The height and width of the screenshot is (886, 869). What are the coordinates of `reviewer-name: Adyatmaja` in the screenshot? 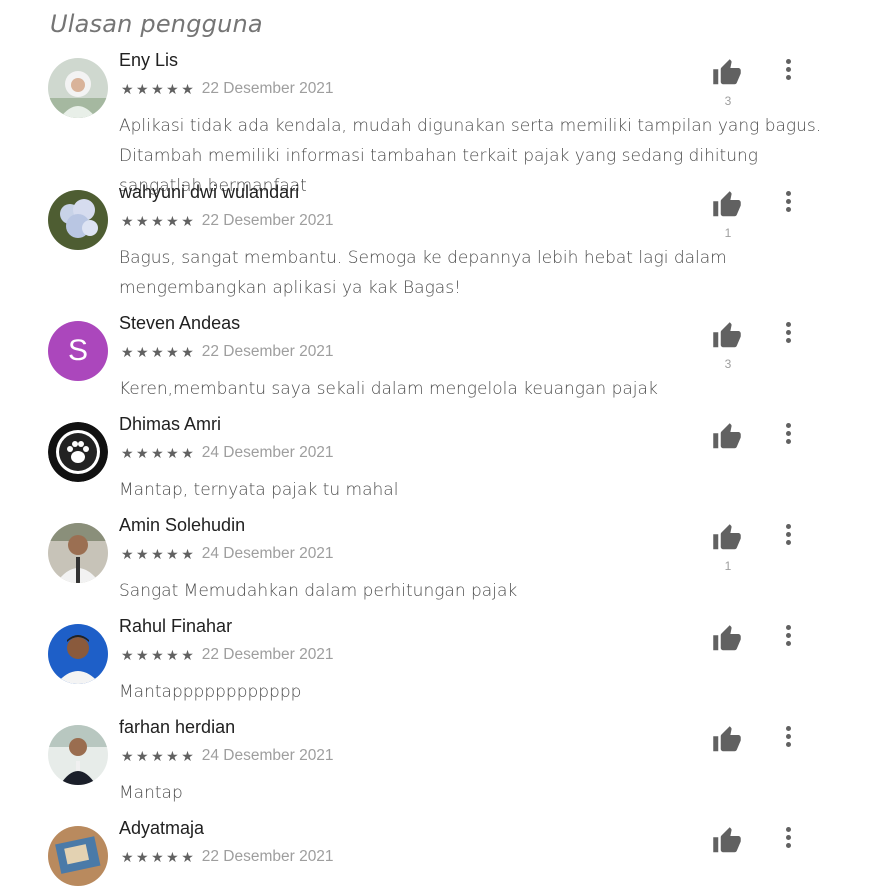 It's located at (162, 828).